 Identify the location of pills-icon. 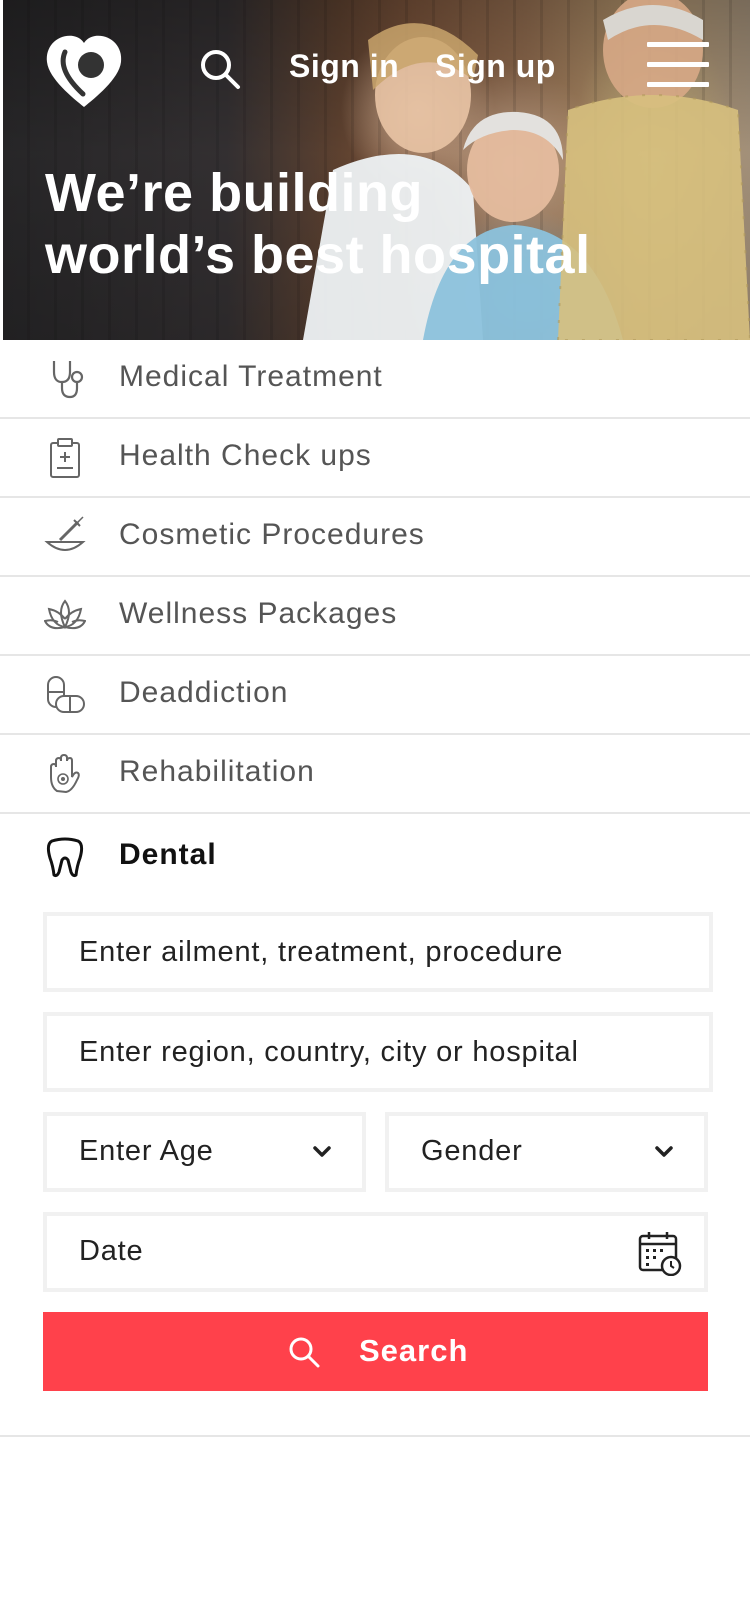
(66, 694).